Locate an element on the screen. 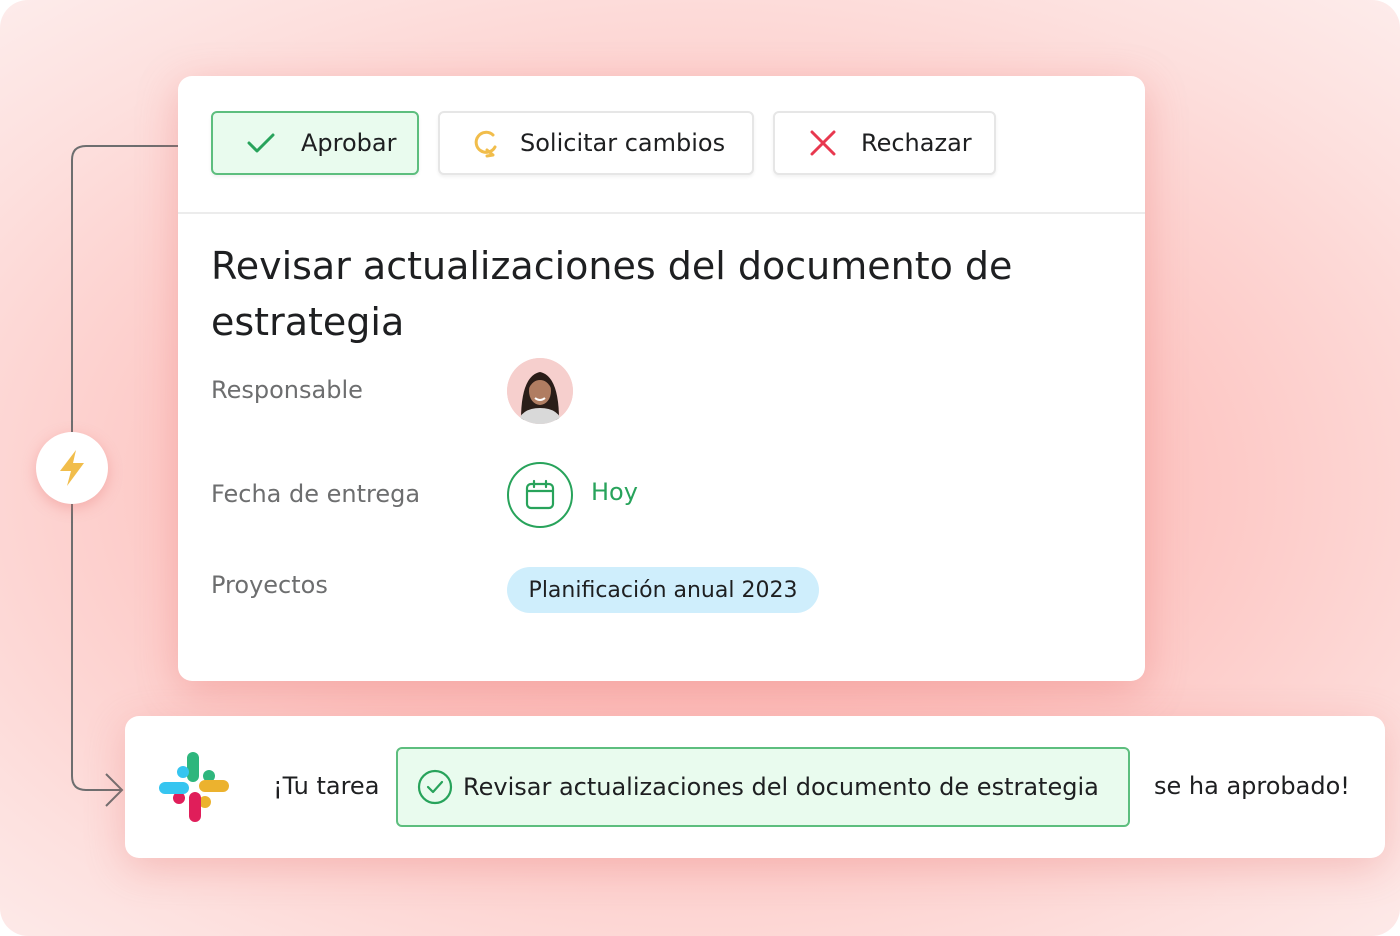 The height and width of the screenshot is (936, 1400). approve-button: Aprobar is located at coordinates (315, 143).